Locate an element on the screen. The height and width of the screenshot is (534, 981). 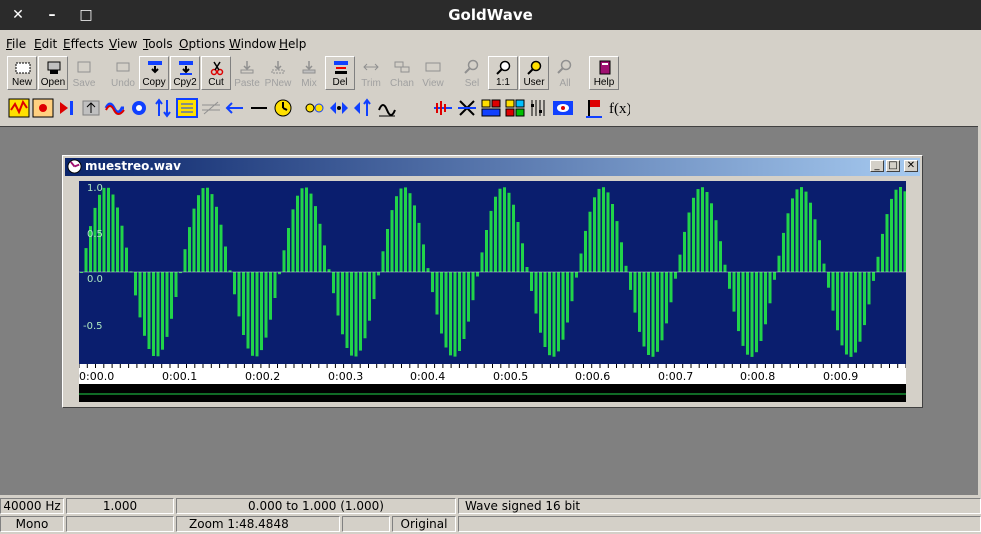
paste-new-button: PNew is located at coordinates (278, 73).